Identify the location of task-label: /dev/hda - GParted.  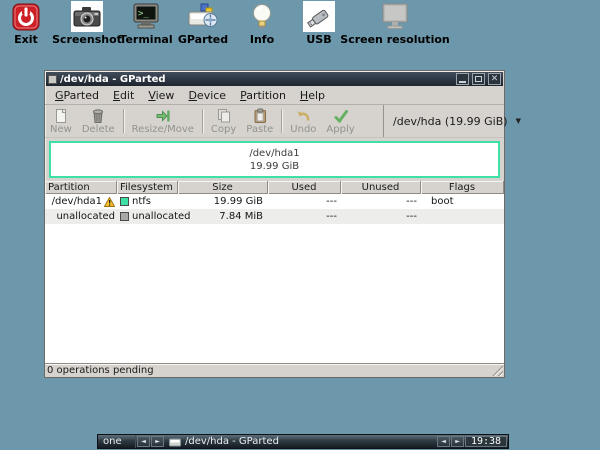
(232, 441).